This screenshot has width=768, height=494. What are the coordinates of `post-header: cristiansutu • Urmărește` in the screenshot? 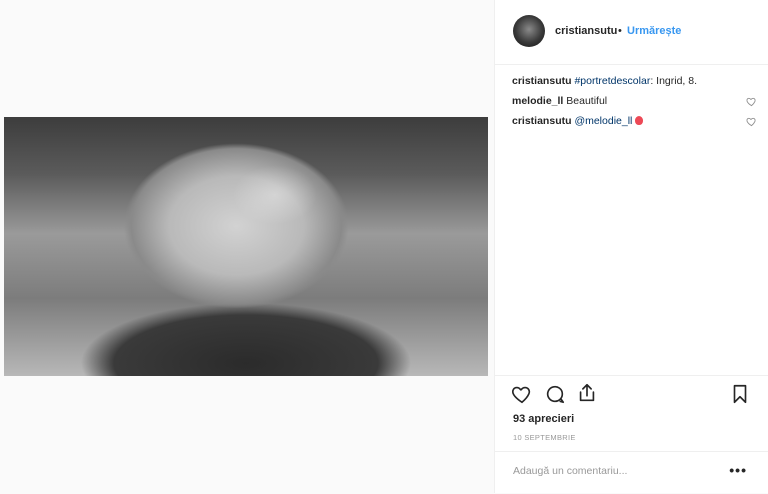 It's located at (631, 32).